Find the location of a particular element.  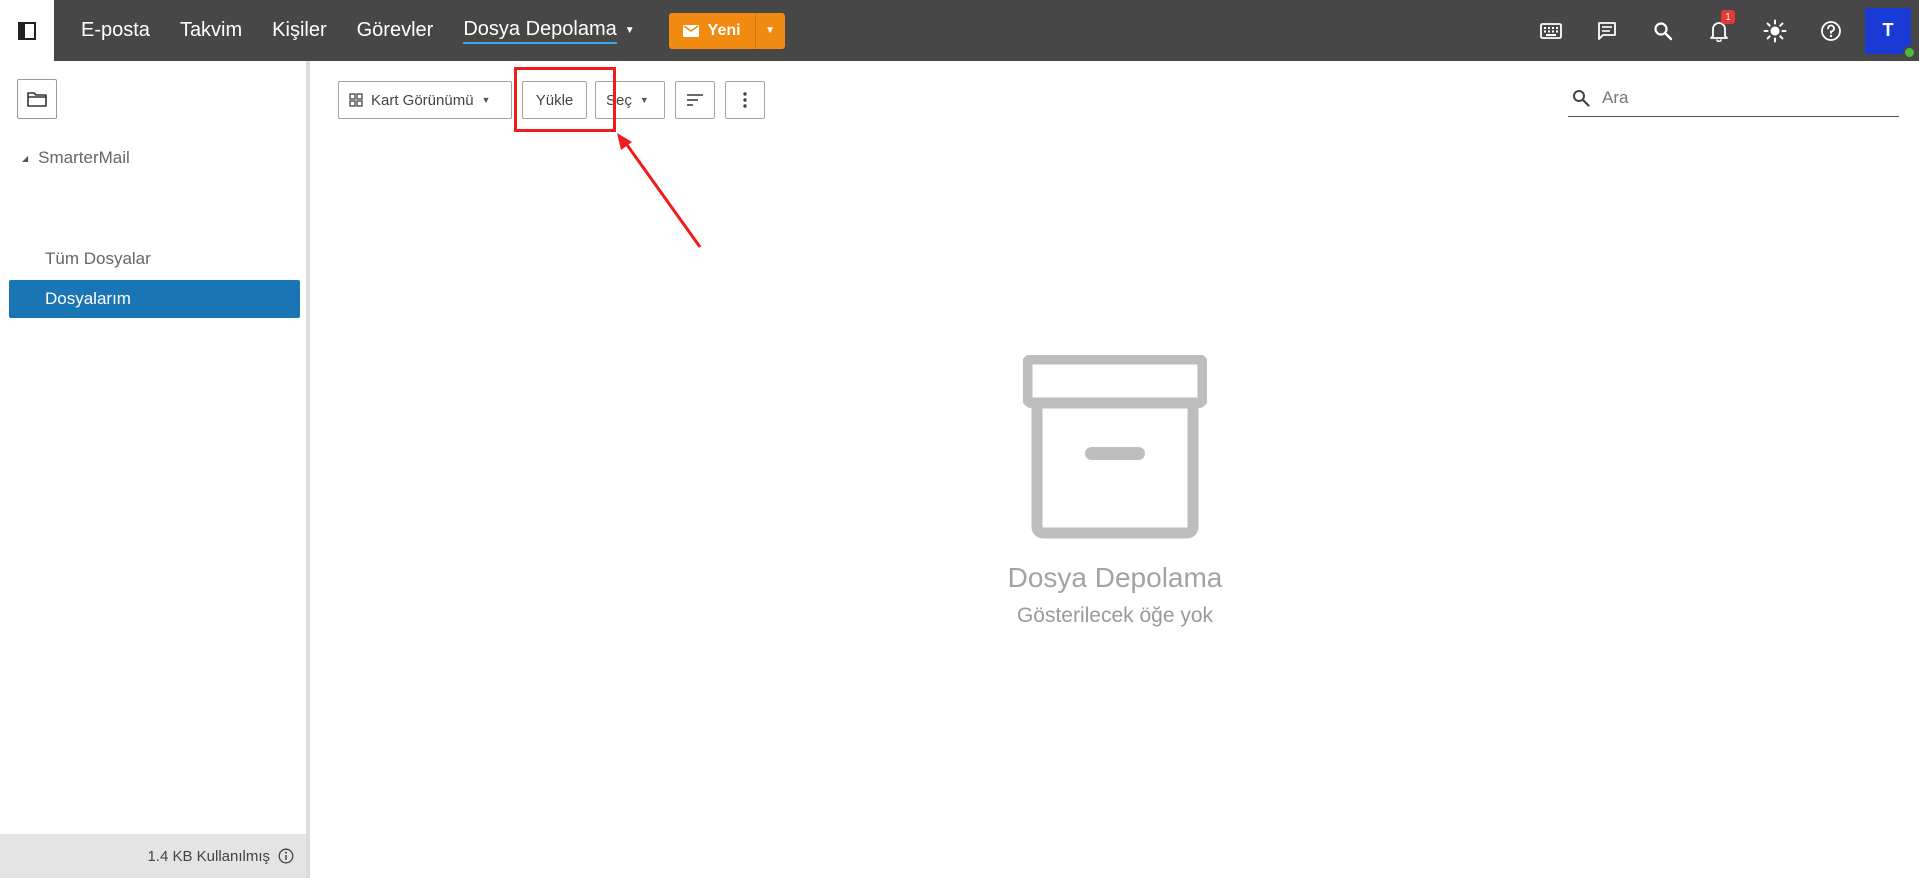

global-search-button is located at coordinates (1663, 30).